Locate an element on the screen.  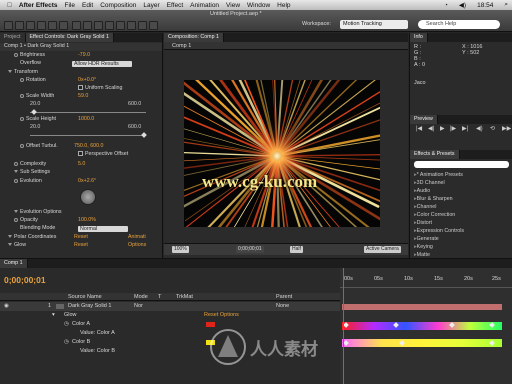
selection-tool-icon is located at coordinates (8, 25).